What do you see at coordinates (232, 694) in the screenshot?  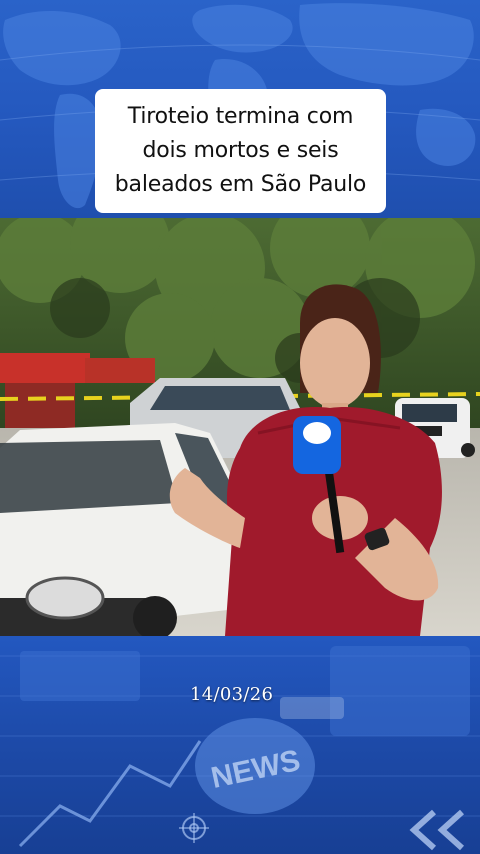 I see `date-label: 14/03/26` at bounding box center [232, 694].